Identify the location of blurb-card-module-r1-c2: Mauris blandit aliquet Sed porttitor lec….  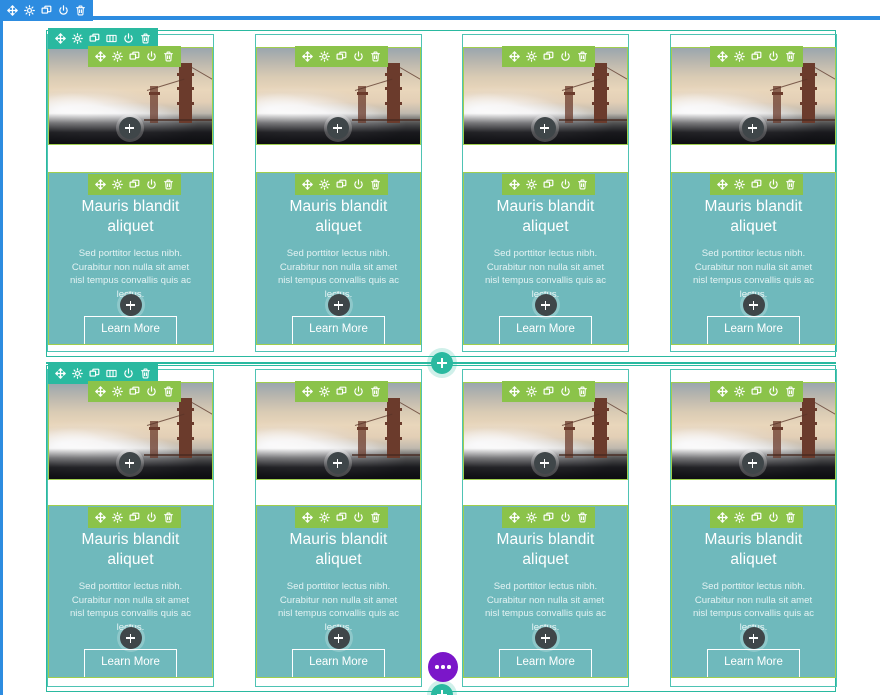
(338, 258).